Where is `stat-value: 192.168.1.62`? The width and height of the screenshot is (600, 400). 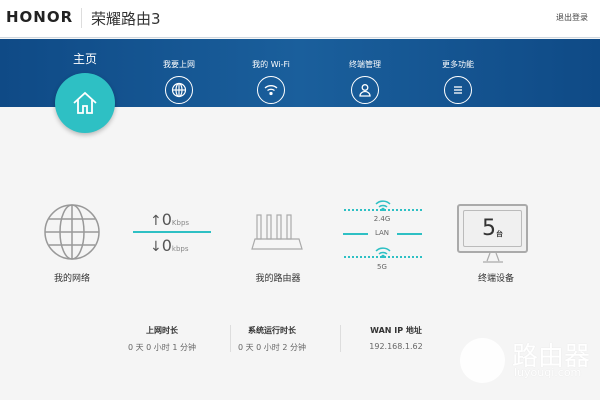
stat-value: 192.168.1.62 is located at coordinates (396, 346).